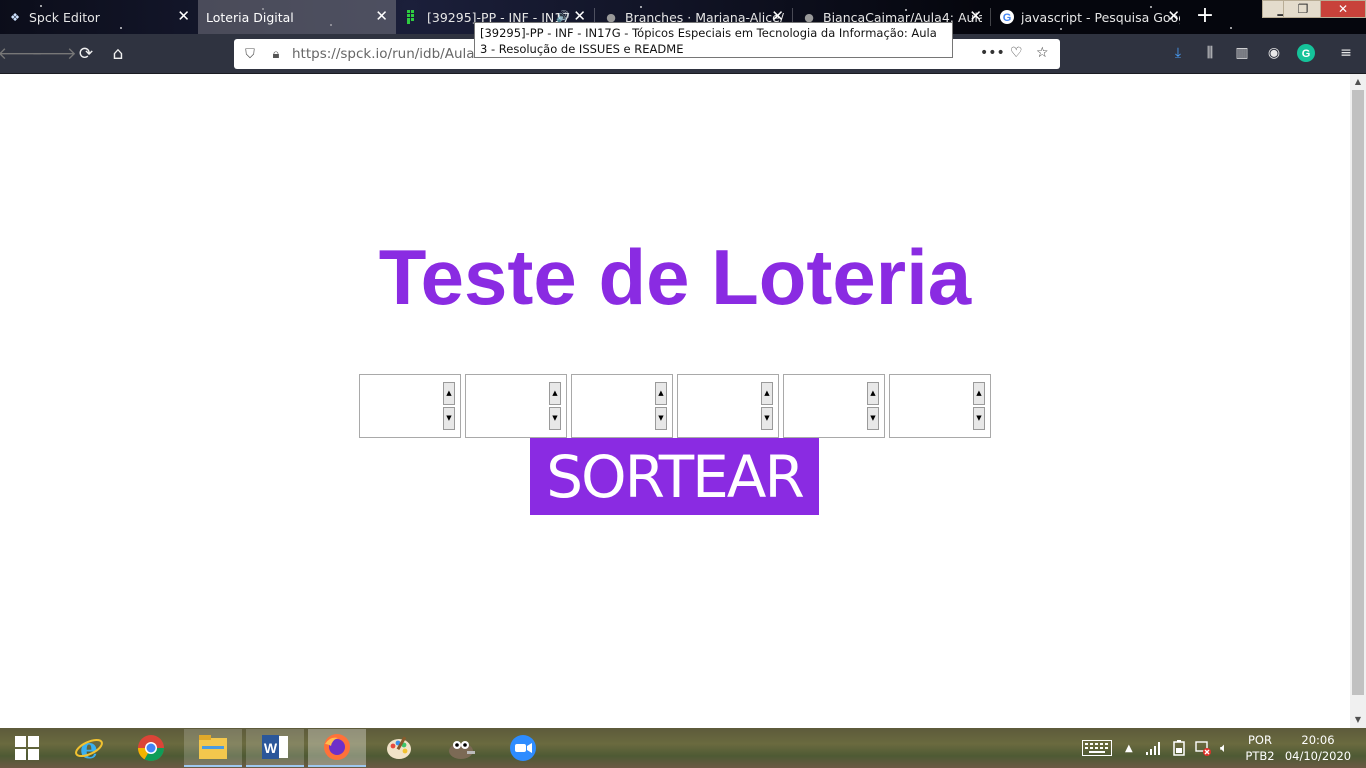 This screenshot has height=768, width=1366. Describe the element at coordinates (1042, 53) in the screenshot. I see `bookmark-star-icon: ☆` at that location.